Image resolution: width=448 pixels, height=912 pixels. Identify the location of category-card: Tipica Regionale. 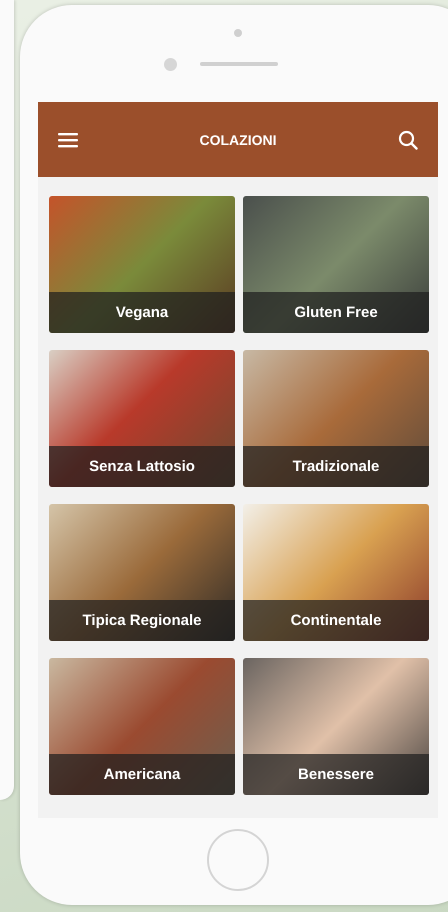
(142, 572).